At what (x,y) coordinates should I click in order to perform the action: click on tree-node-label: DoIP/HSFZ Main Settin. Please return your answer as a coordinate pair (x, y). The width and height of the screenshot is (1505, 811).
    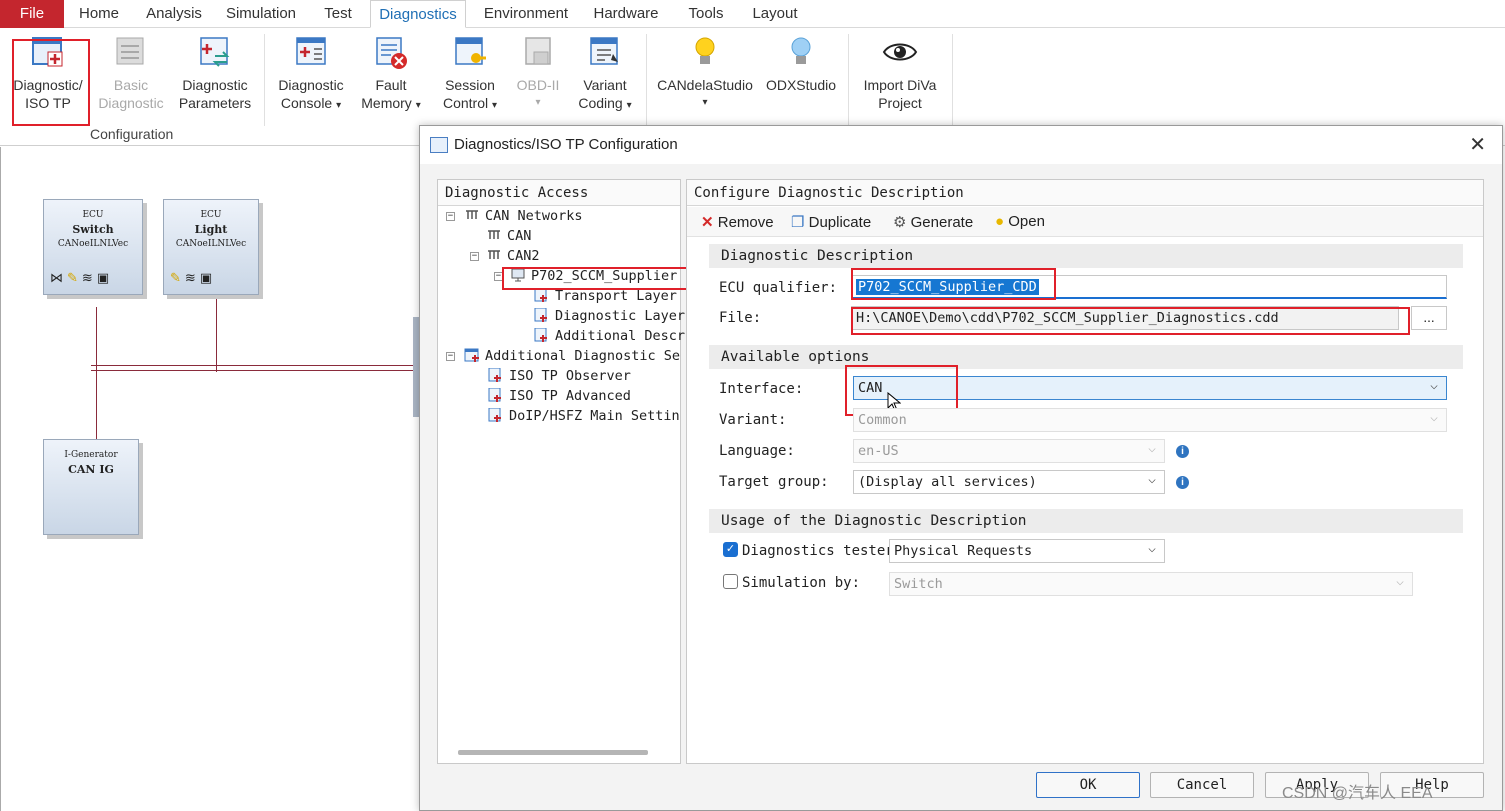
    Looking at the image, I should click on (594, 416).